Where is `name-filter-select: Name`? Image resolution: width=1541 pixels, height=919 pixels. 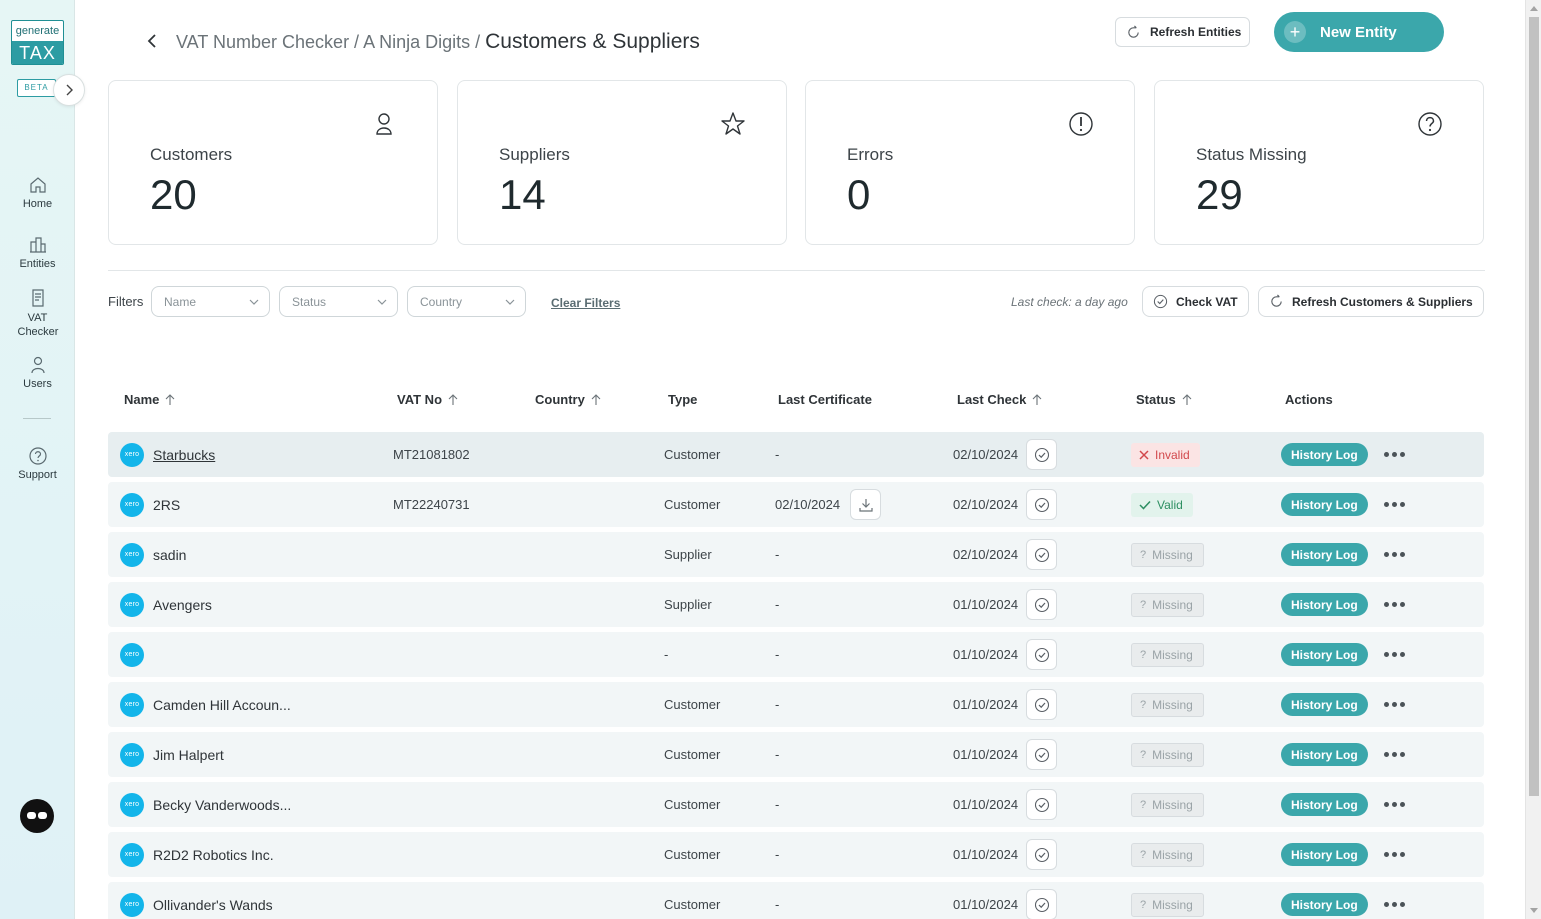 name-filter-select: Name is located at coordinates (210, 301).